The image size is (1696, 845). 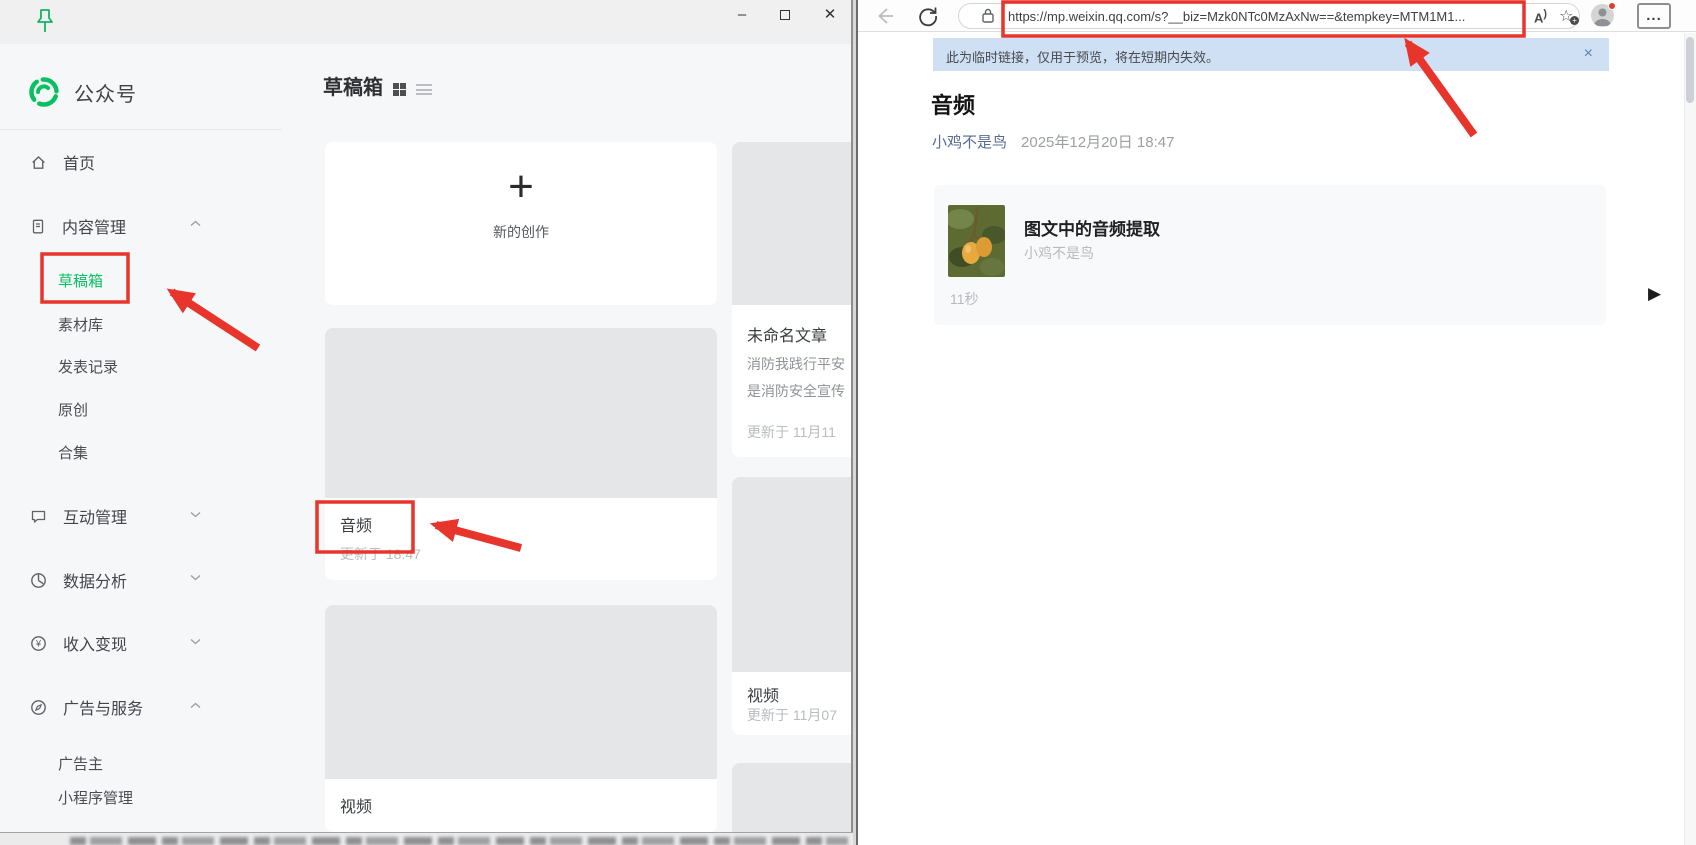 I want to click on article-meta: 小鸡不是鸟 2025年12月20日 18:47, so click(x=1053, y=141).